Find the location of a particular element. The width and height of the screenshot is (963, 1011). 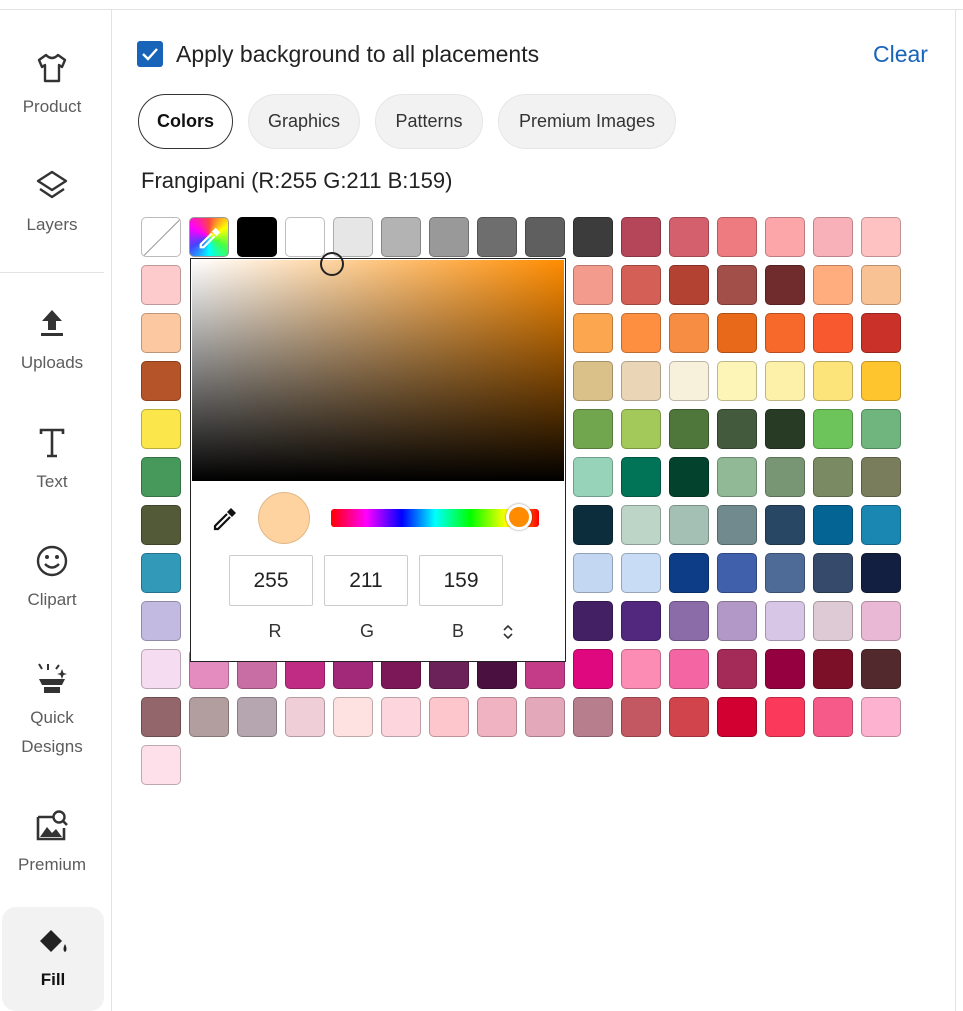

red-value-input is located at coordinates (271, 580).